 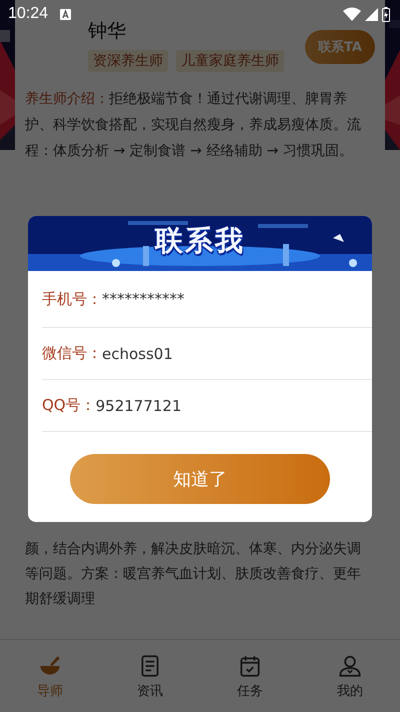 I want to click on intro-text: 颜，结合内调外养，解决皮肤暗沉、体寒、内分泌失调等问题。方案：暖宫养气血计划、肤质改善食疗、更年期舒缓调理, so click(x=193, y=574).